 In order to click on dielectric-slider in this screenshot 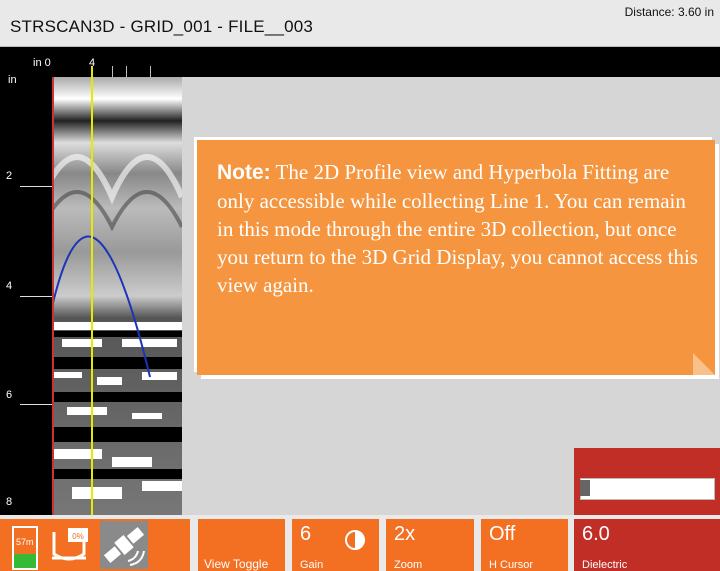, I will do `click(647, 489)`.